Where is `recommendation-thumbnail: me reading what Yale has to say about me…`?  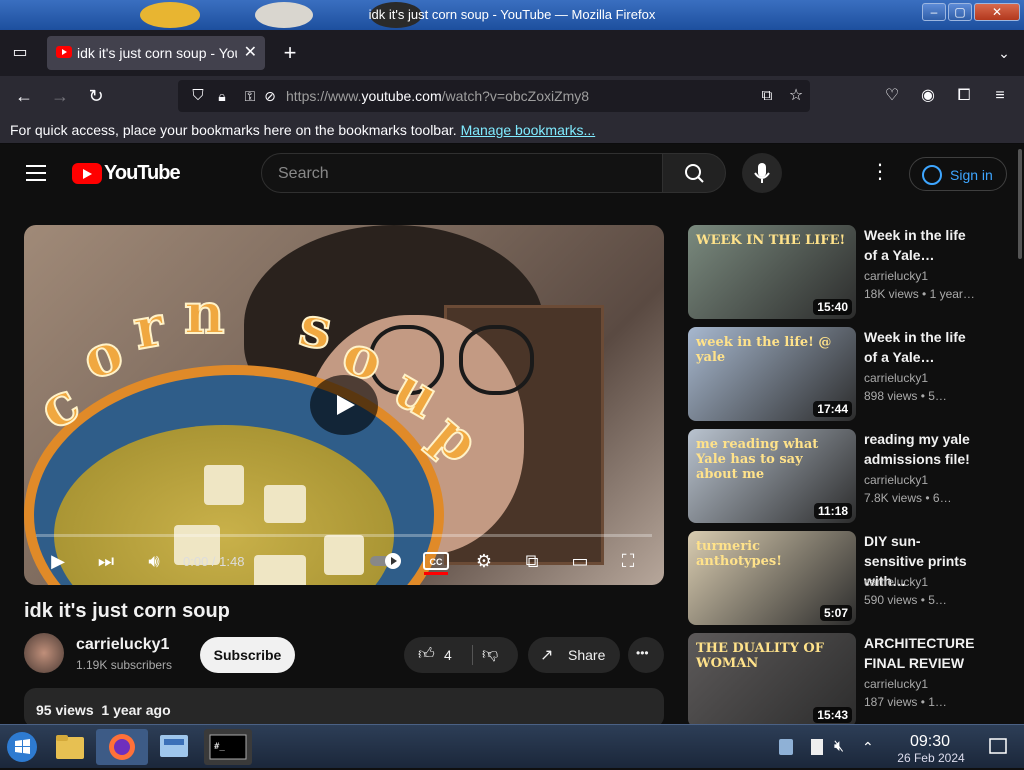
recommendation-thumbnail: me reading what Yale has to say about me… is located at coordinates (772, 476).